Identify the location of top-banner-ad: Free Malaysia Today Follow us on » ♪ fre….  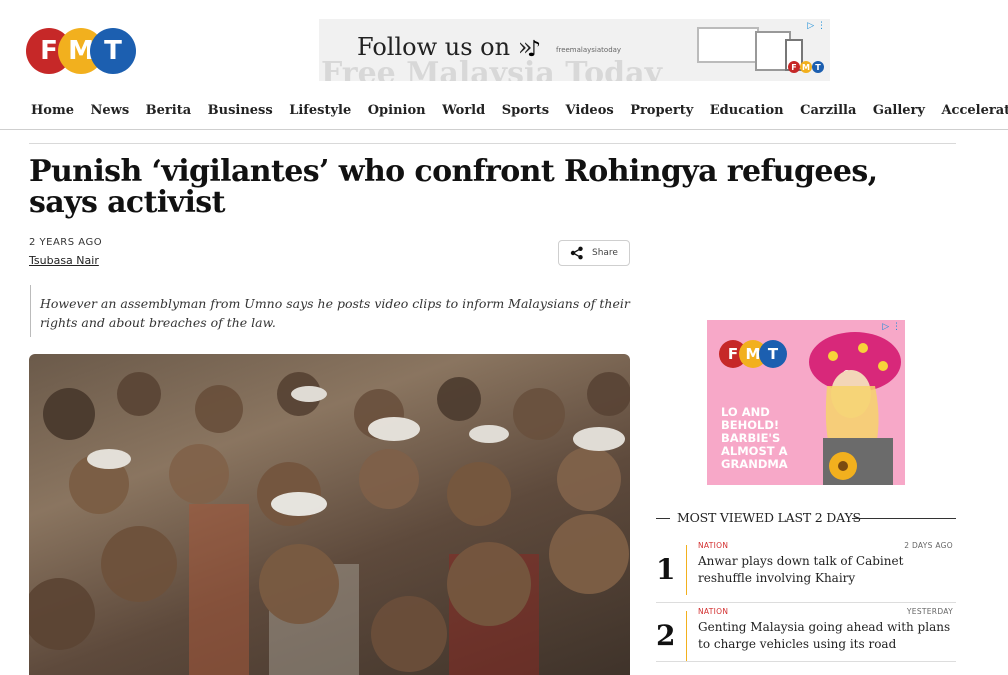
(574, 50).